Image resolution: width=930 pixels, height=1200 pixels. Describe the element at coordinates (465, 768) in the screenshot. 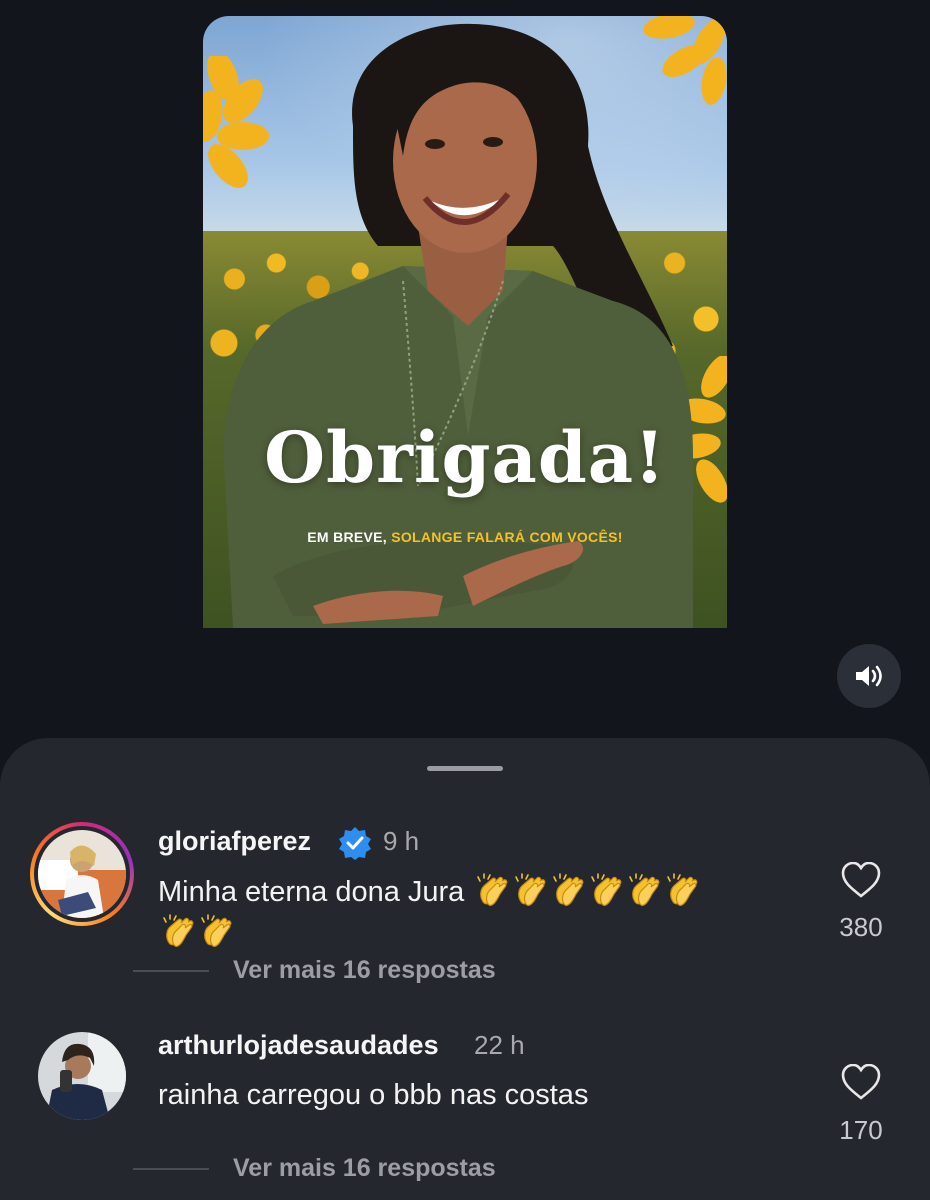

I see `sheet-drag-handle` at that location.